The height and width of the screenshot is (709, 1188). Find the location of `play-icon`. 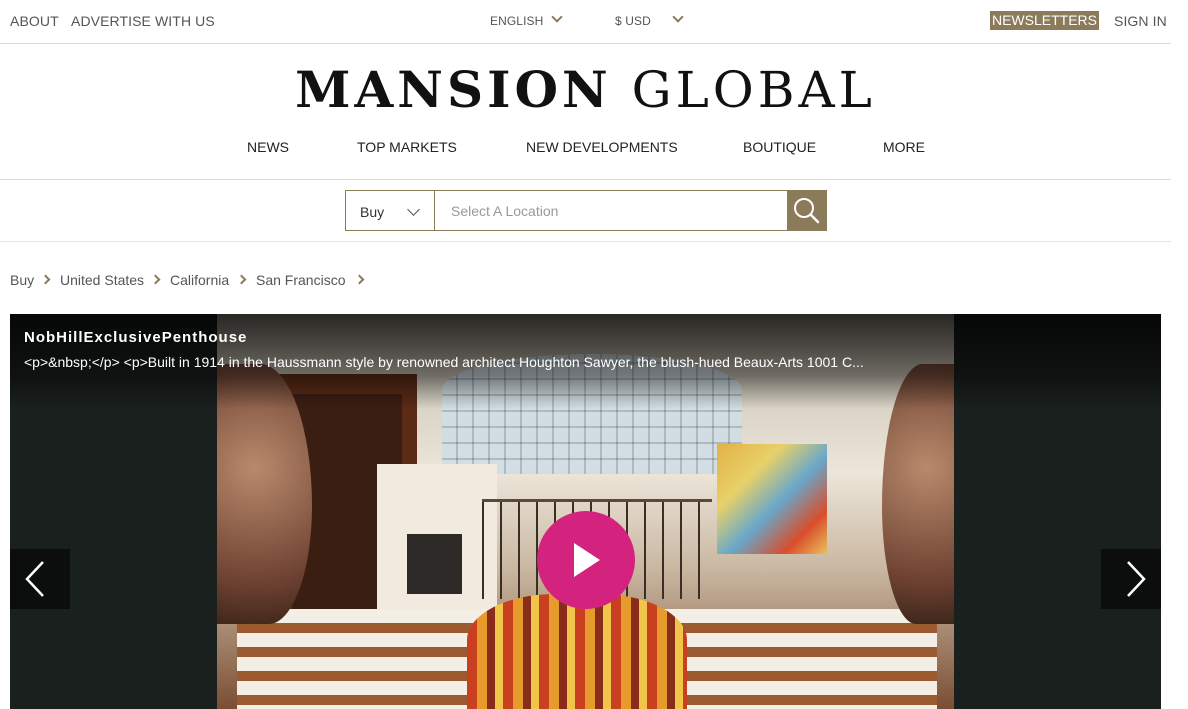

play-icon is located at coordinates (587, 560).